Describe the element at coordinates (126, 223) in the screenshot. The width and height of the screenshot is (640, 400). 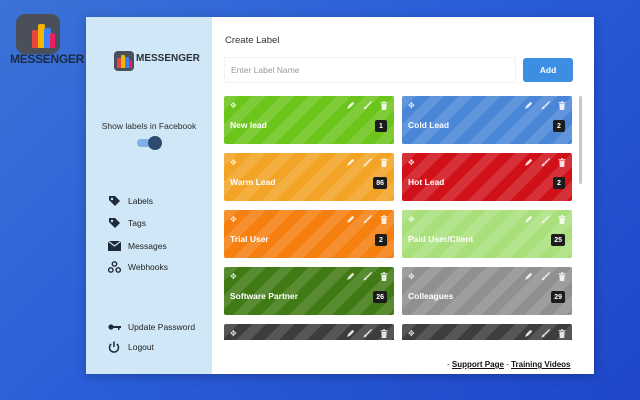
I see `nav-tags: Tags` at that location.